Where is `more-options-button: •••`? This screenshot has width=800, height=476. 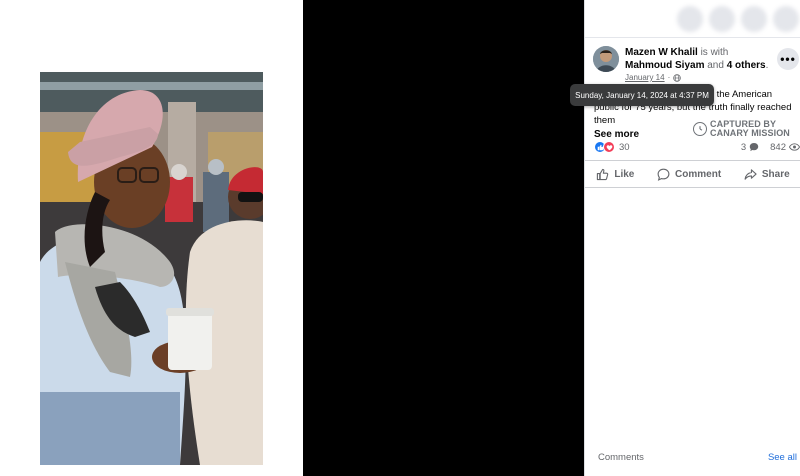 more-options-button: ••• is located at coordinates (788, 59).